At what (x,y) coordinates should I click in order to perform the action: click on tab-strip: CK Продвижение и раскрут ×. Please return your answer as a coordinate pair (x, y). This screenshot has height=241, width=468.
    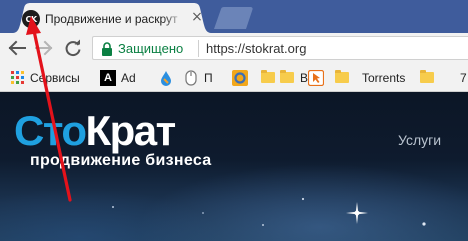
    Looking at the image, I should click on (234, 16).